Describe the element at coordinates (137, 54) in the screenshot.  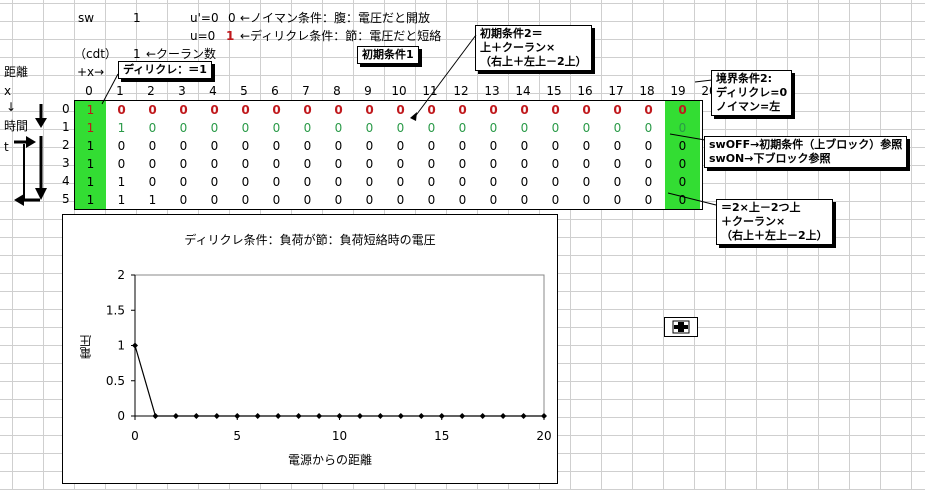
I see `courant-value: 1` at that location.